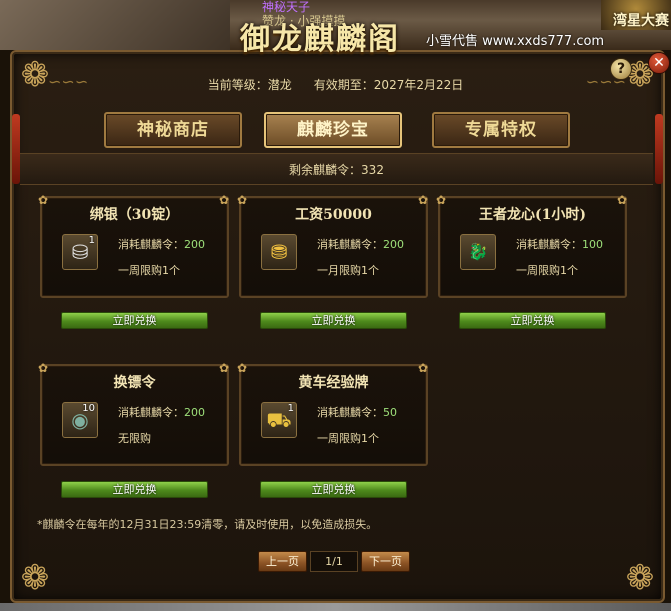 Image resolution: width=671 pixels, height=611 pixels. I want to click on item-slot: 🐉, so click(478, 252).